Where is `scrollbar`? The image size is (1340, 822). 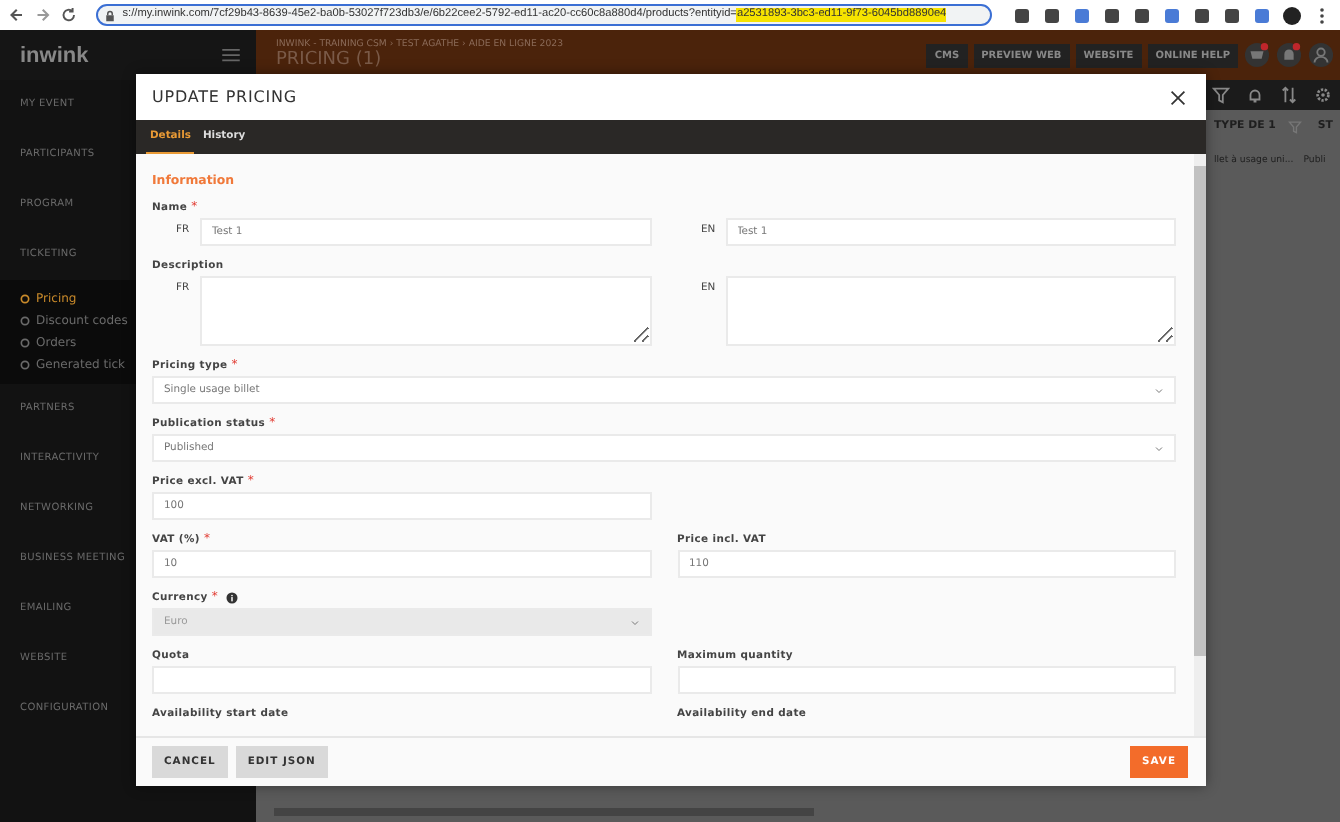 scrollbar is located at coordinates (1200, 445).